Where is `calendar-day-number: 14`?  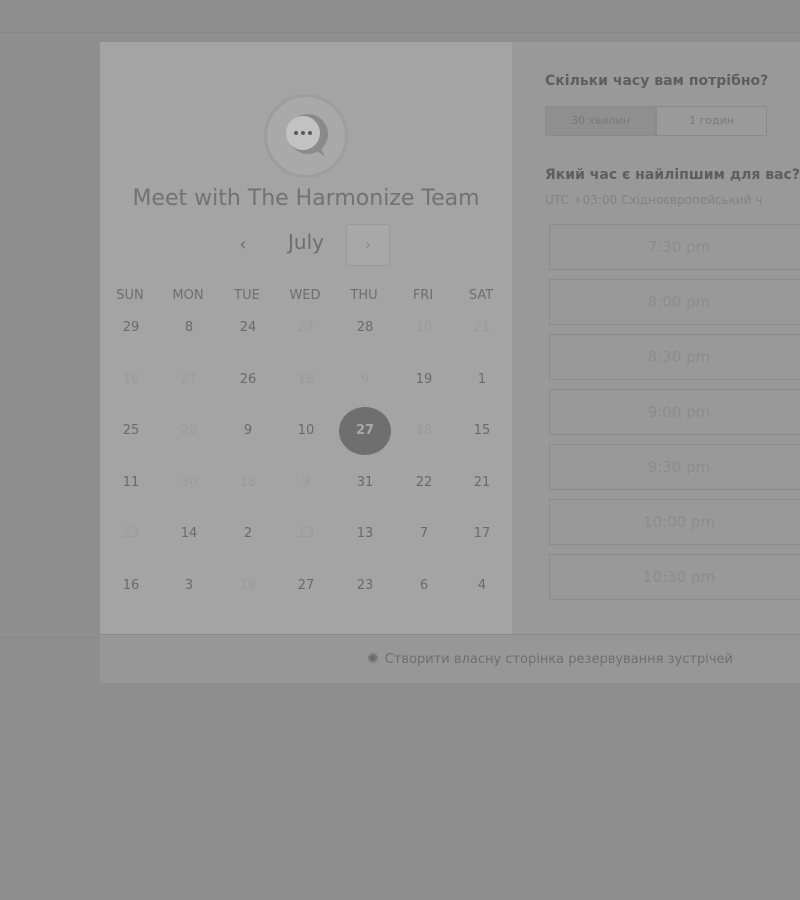
calendar-day-number: 14 is located at coordinates (189, 533).